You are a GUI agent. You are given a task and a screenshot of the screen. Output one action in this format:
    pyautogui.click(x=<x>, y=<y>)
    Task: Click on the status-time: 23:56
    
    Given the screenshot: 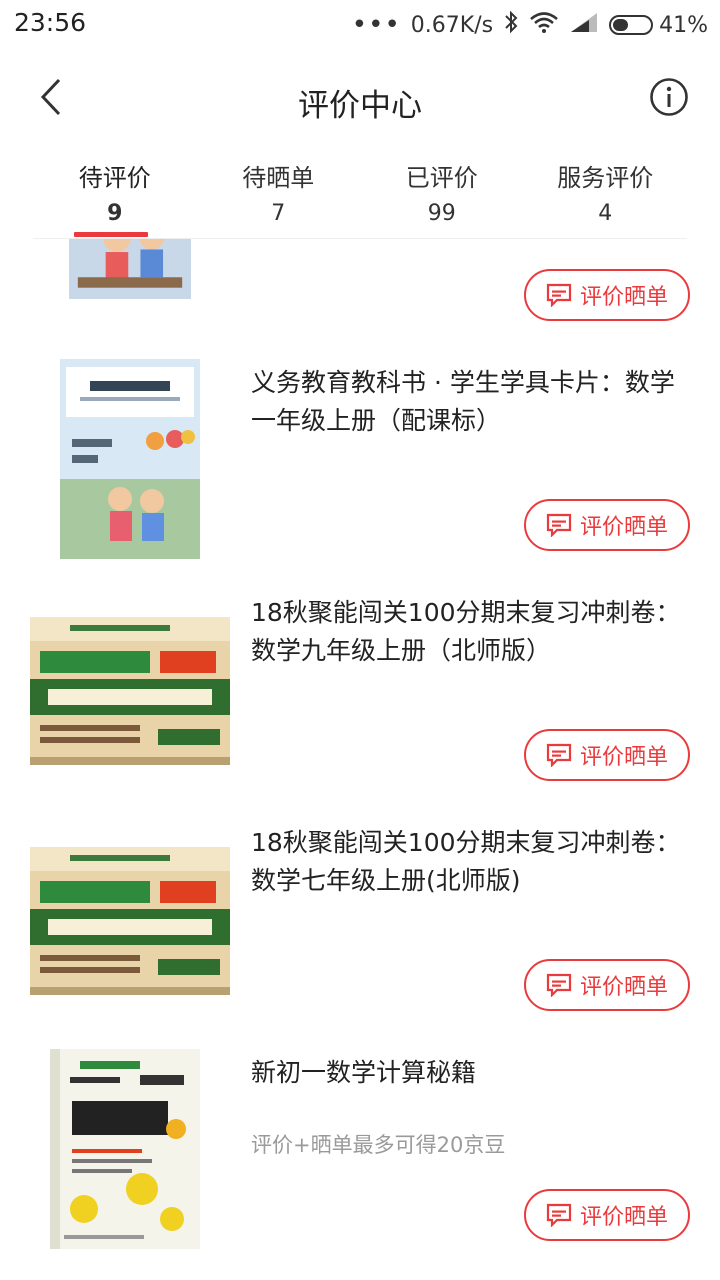 What is the action you would take?
    pyautogui.click(x=50, y=22)
    